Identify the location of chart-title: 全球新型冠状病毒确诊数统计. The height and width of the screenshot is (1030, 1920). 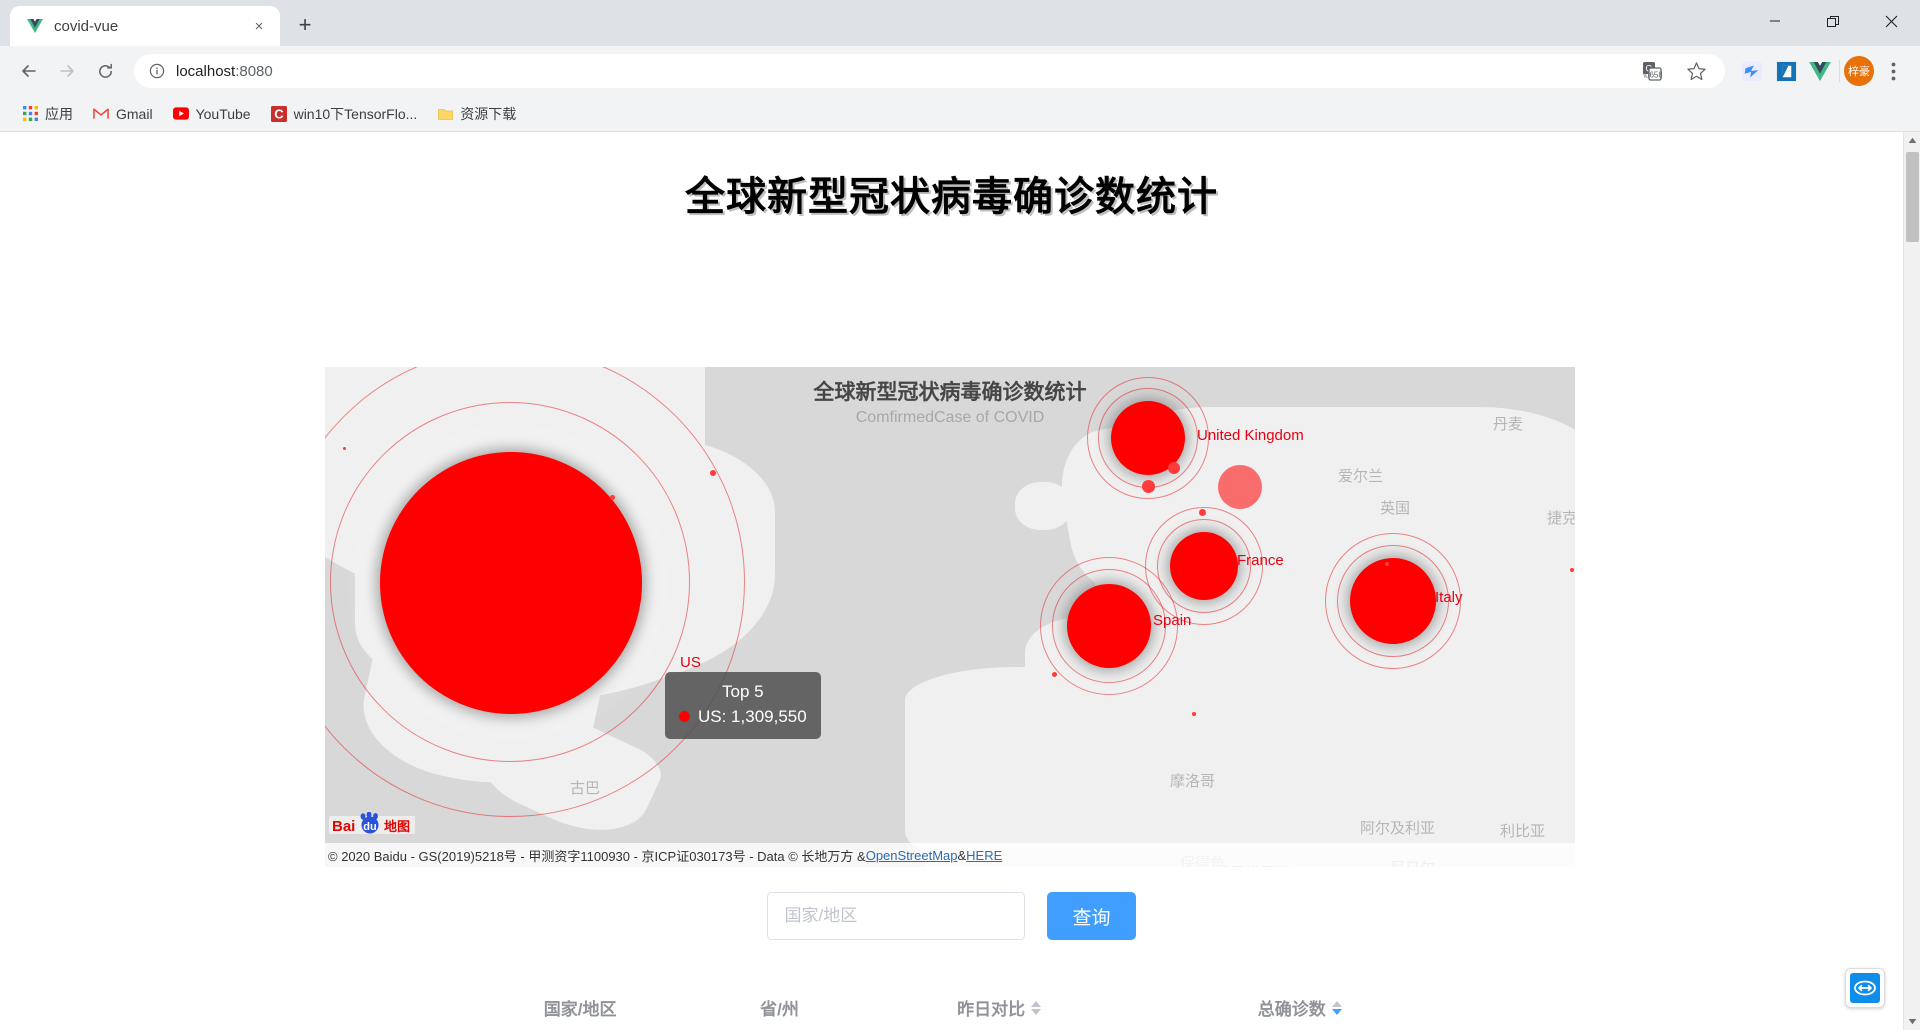
(950, 392).